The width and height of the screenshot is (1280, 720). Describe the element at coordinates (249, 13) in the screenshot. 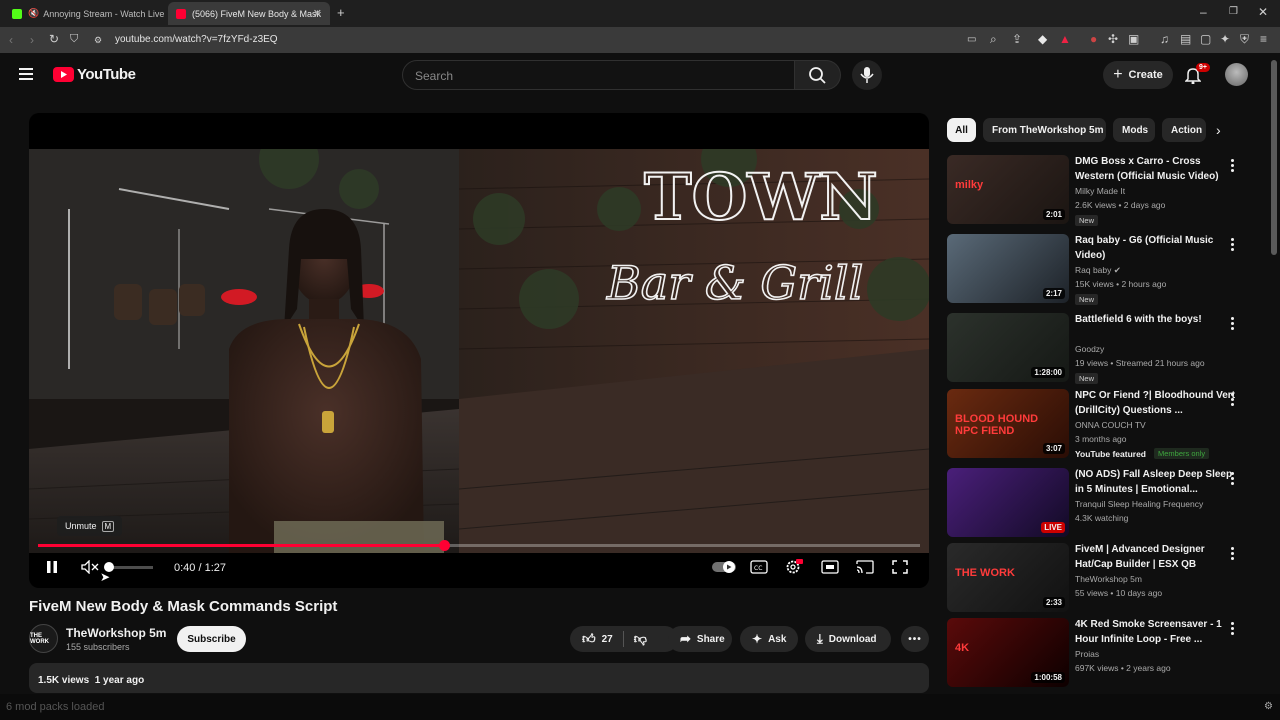

I see `browser-tab-active: (5066) FiveM New Body & Mask ✕` at that location.